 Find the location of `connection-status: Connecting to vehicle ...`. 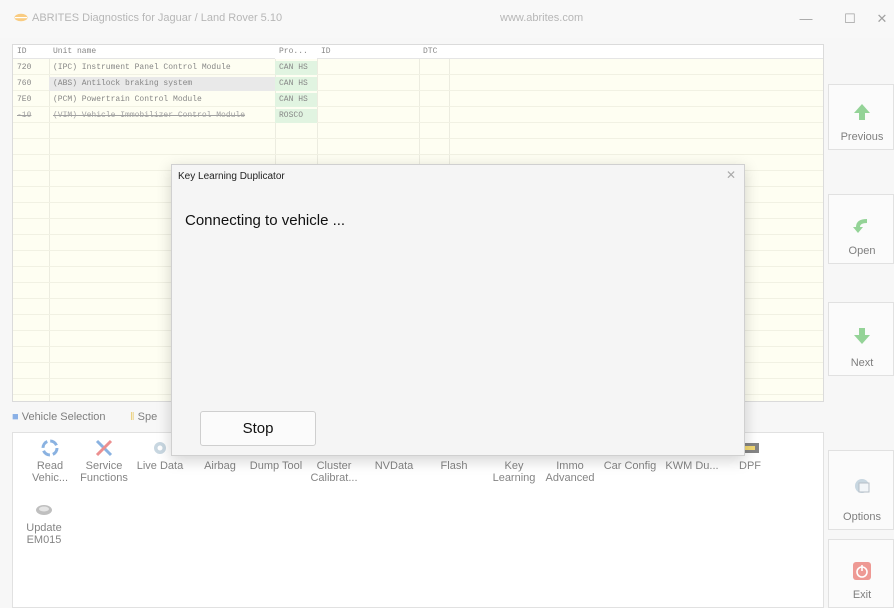

connection-status: Connecting to vehicle ... is located at coordinates (265, 220).